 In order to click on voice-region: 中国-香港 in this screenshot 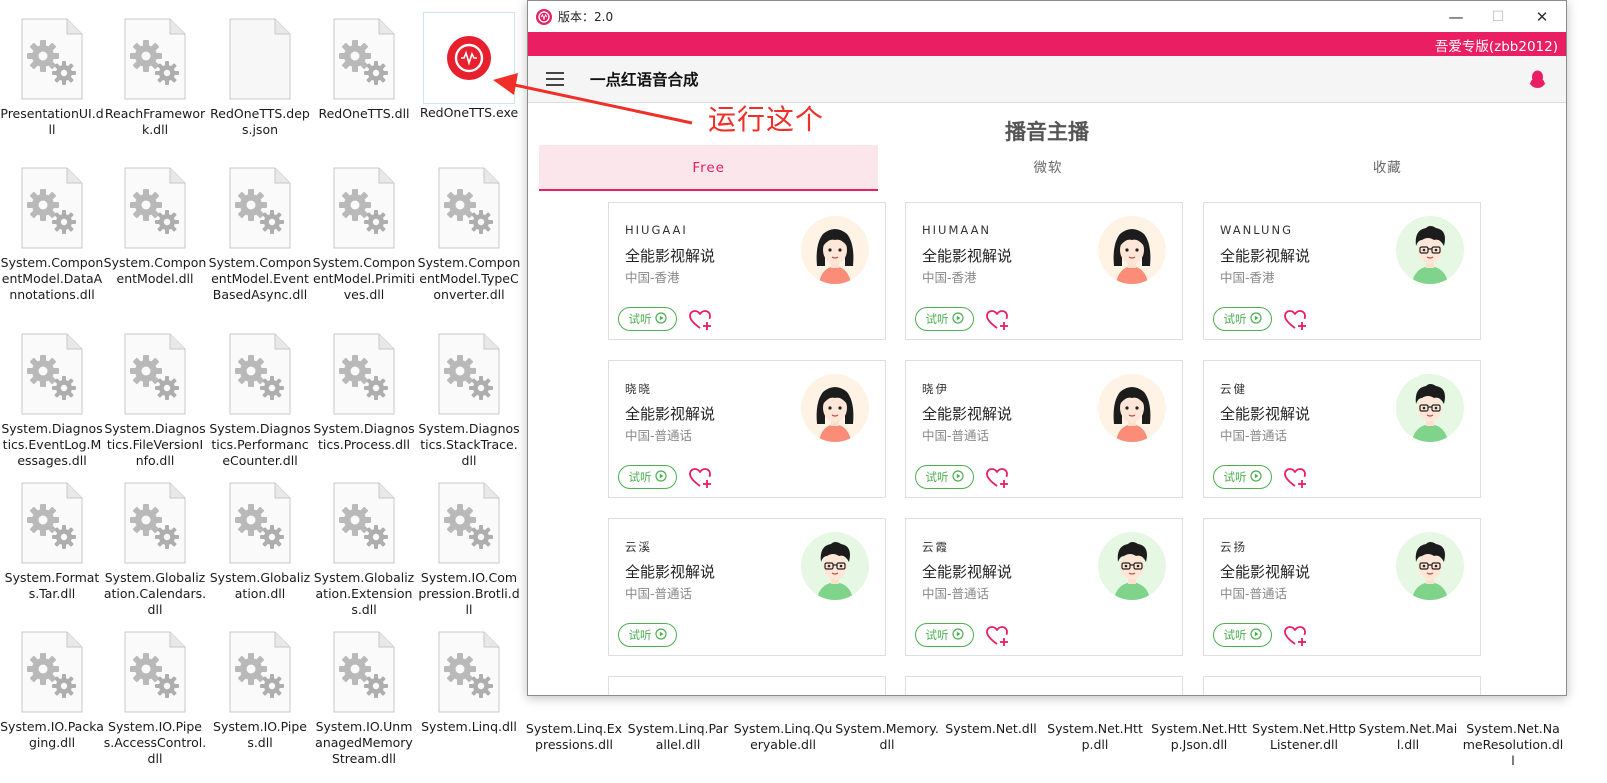, I will do `click(1247, 277)`.